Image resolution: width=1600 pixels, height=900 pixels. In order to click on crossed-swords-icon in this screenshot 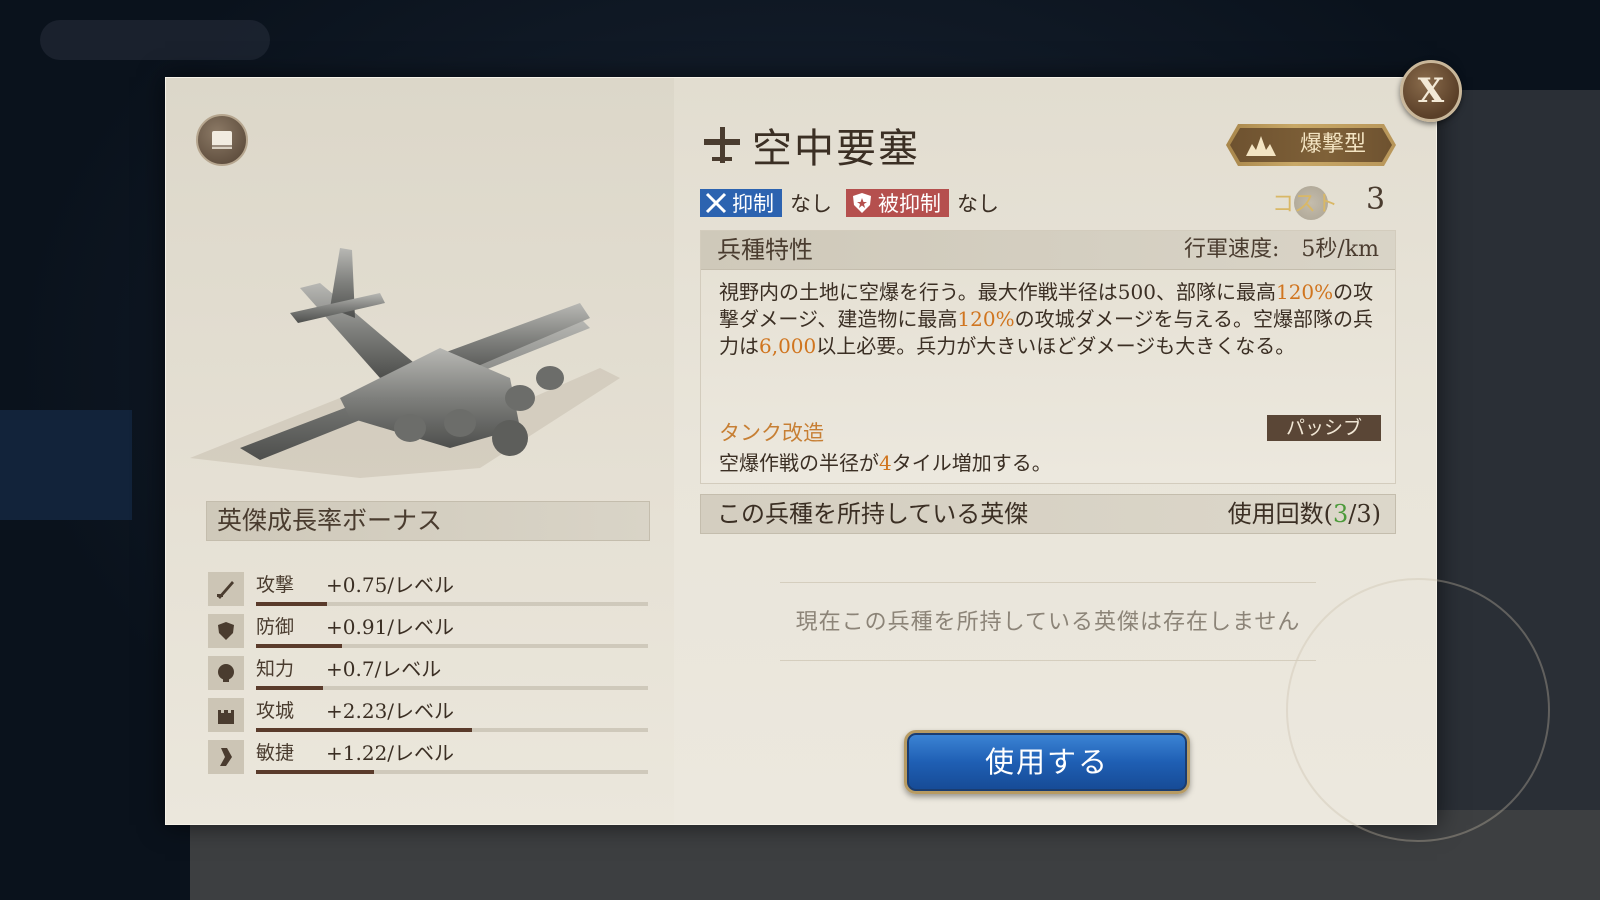, I will do `click(716, 203)`.